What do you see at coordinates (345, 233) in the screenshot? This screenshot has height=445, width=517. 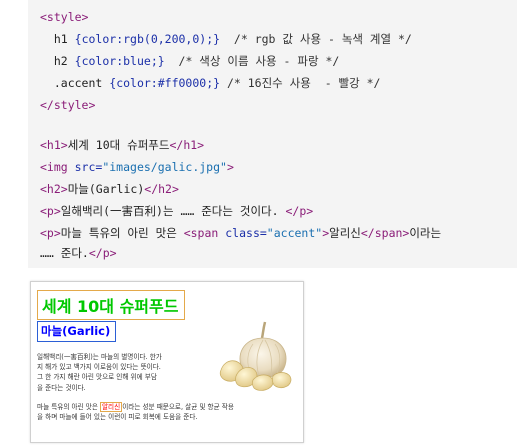 I see `code-text: 알리신` at bounding box center [345, 233].